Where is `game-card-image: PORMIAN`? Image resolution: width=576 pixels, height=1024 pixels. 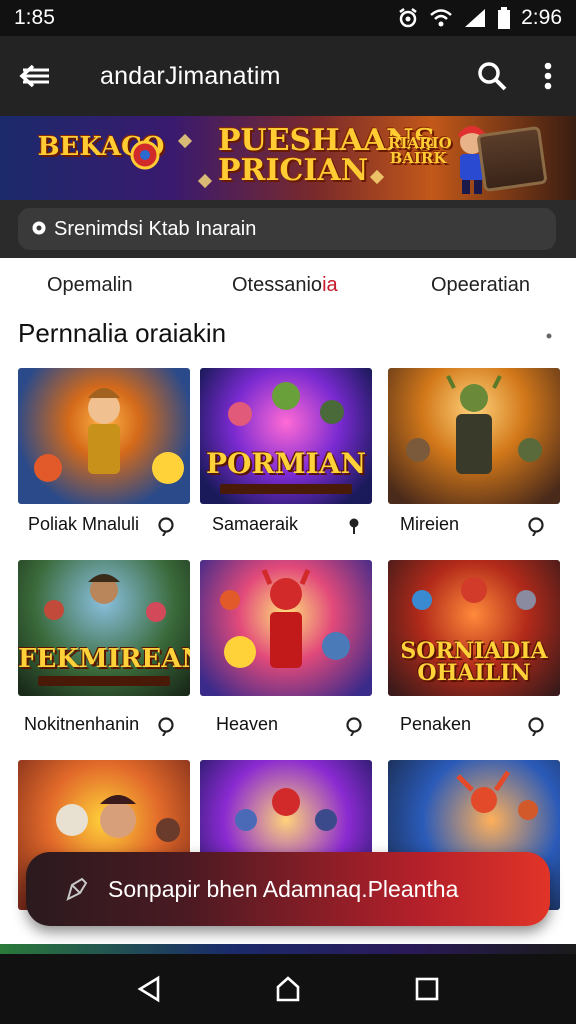 game-card-image: PORMIAN is located at coordinates (286, 436).